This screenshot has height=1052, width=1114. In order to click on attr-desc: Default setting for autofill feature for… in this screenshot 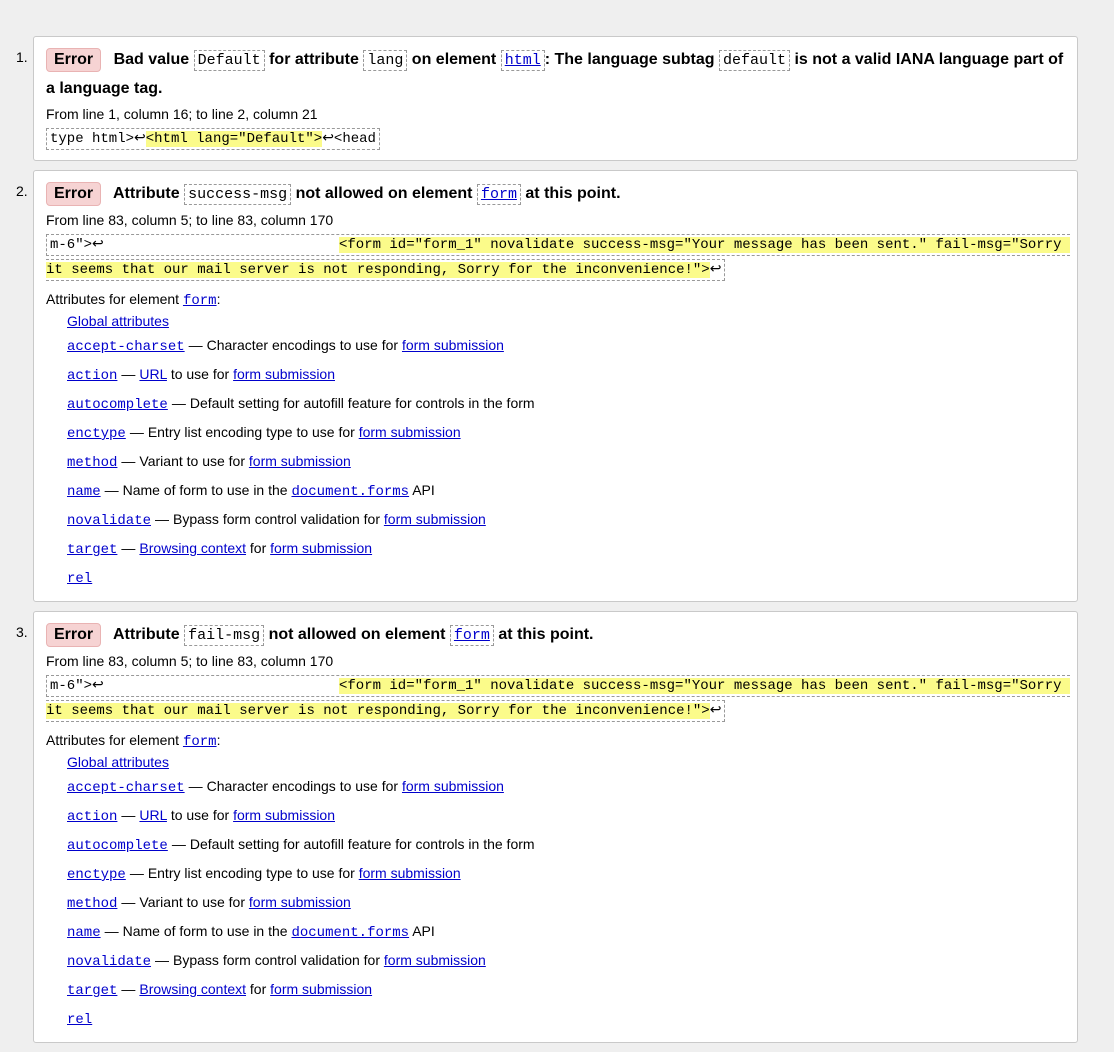, I will do `click(362, 844)`.